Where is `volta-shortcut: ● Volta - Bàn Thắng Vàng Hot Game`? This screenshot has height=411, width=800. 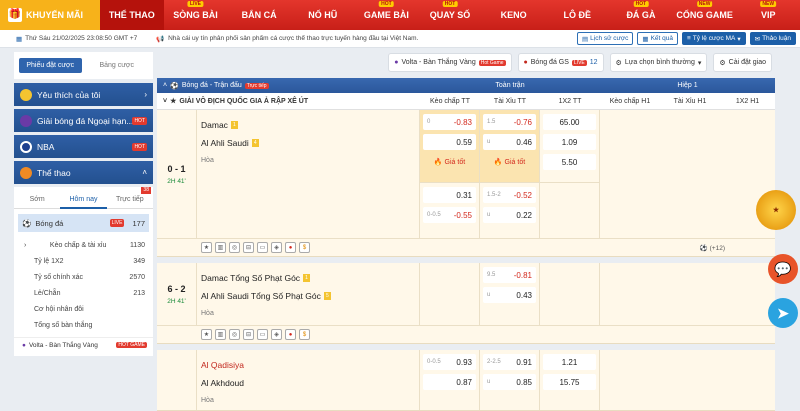 volta-shortcut: ● Volta - Bàn Thắng Vàng Hot Game is located at coordinates (450, 62).